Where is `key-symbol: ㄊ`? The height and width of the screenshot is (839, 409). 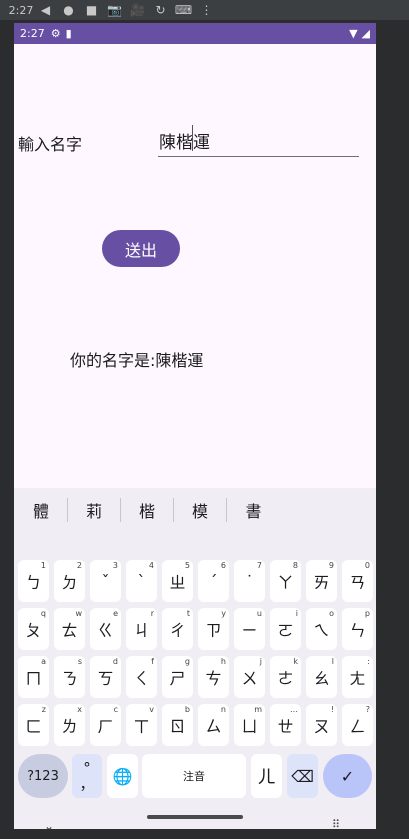 key-symbol: ㄊ is located at coordinates (69, 630).